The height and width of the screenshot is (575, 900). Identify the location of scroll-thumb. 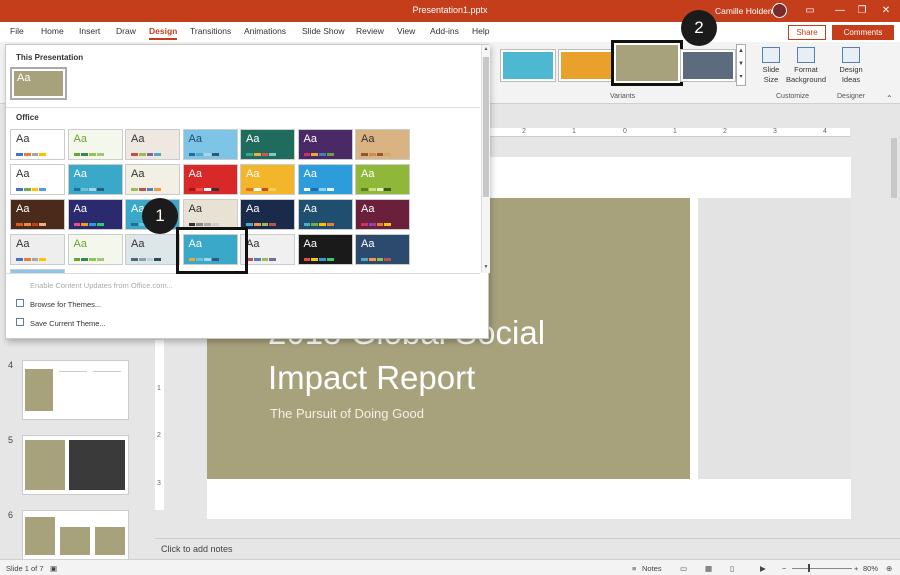
(894, 168).